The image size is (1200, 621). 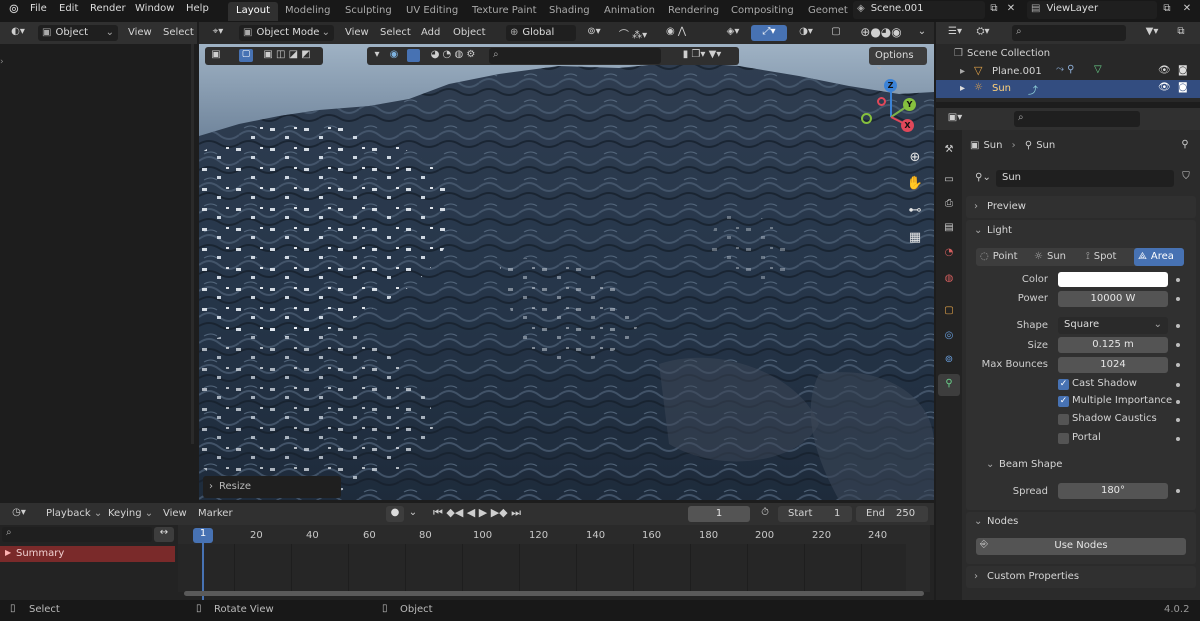 What do you see at coordinates (253, 11) in the screenshot?
I see `tab-layout: Layout` at bounding box center [253, 11].